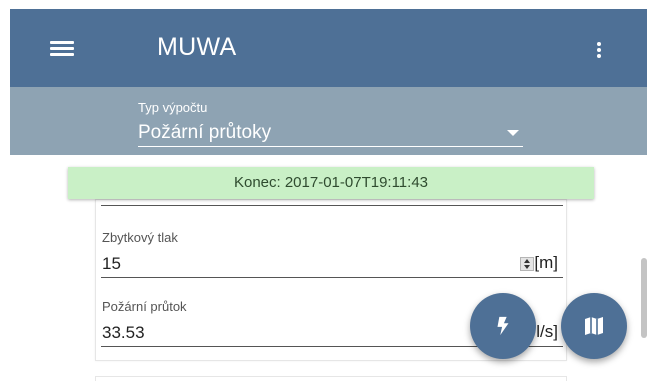 This screenshot has width=647, height=381. Describe the element at coordinates (513, 133) in the screenshot. I see `dropdown-arrow-icon` at that location.